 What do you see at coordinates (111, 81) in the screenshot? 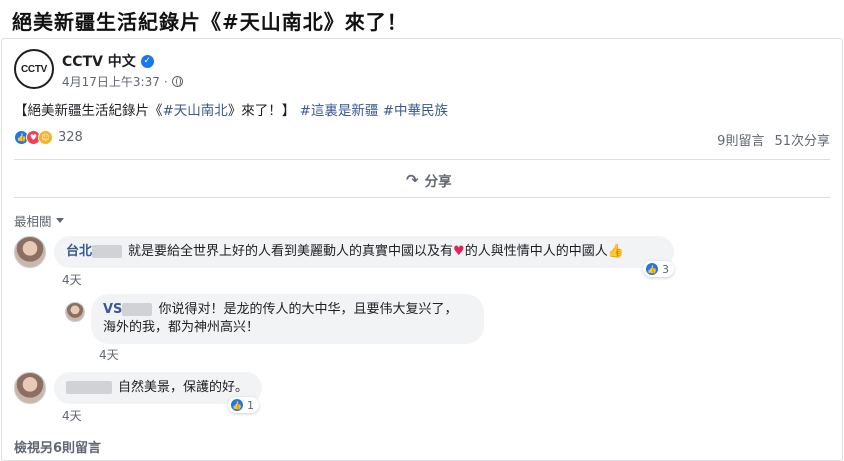
I see `post-timestamp: 4月17日上午3:37` at bounding box center [111, 81].